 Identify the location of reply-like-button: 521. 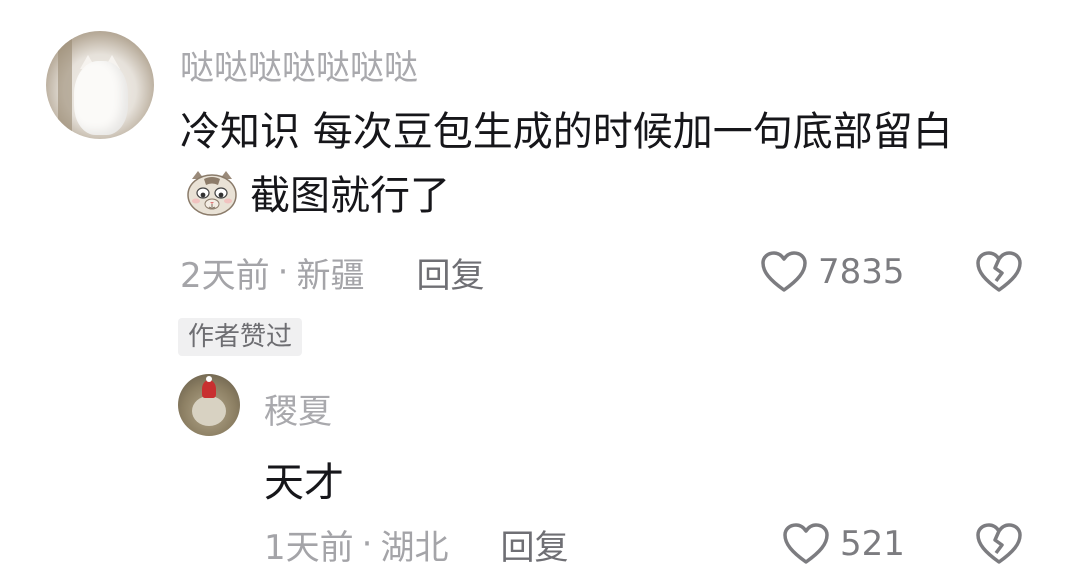
(843, 544).